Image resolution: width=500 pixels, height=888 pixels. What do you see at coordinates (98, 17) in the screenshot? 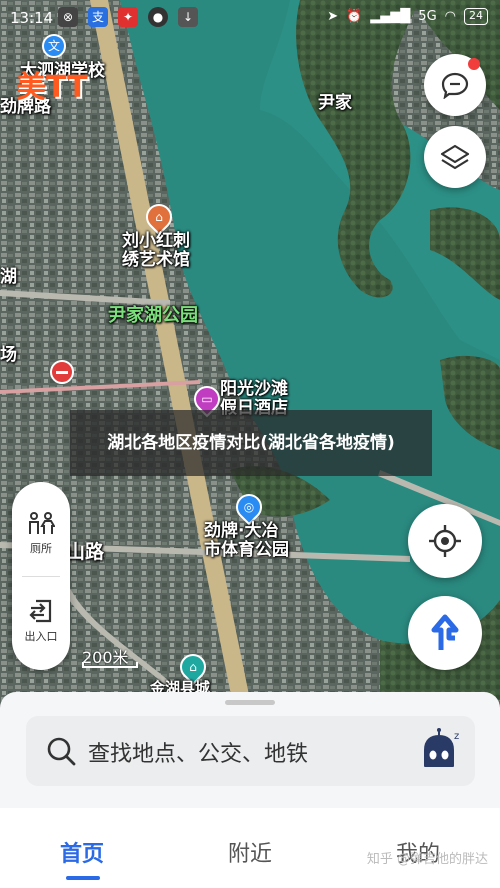
I see `alipay-icon: 支` at bounding box center [98, 17].